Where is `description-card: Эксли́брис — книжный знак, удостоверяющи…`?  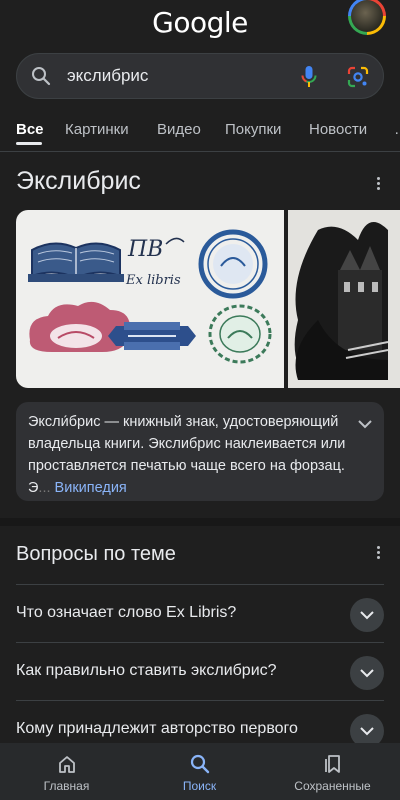 description-card: Эксли́брис — книжный знак, удостоверяющи… is located at coordinates (200, 451).